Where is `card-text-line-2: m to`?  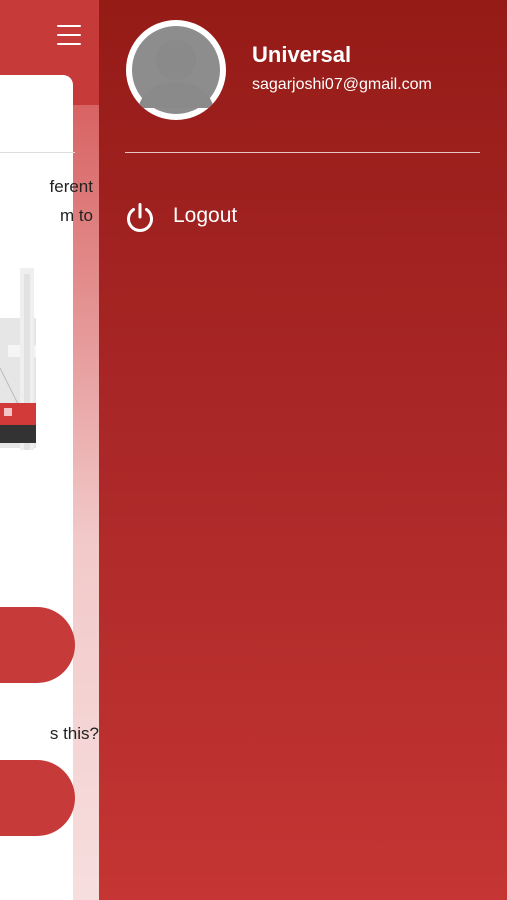 card-text-line-2: m to is located at coordinates (76, 215).